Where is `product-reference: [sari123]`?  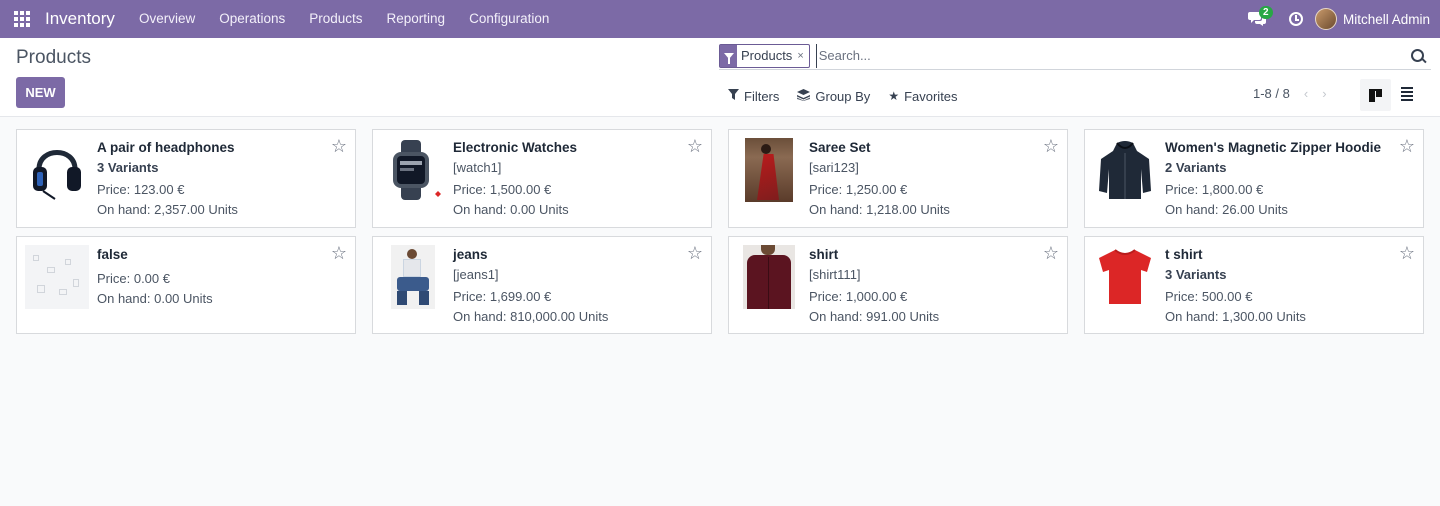
product-reference: [sari123] is located at coordinates (834, 167).